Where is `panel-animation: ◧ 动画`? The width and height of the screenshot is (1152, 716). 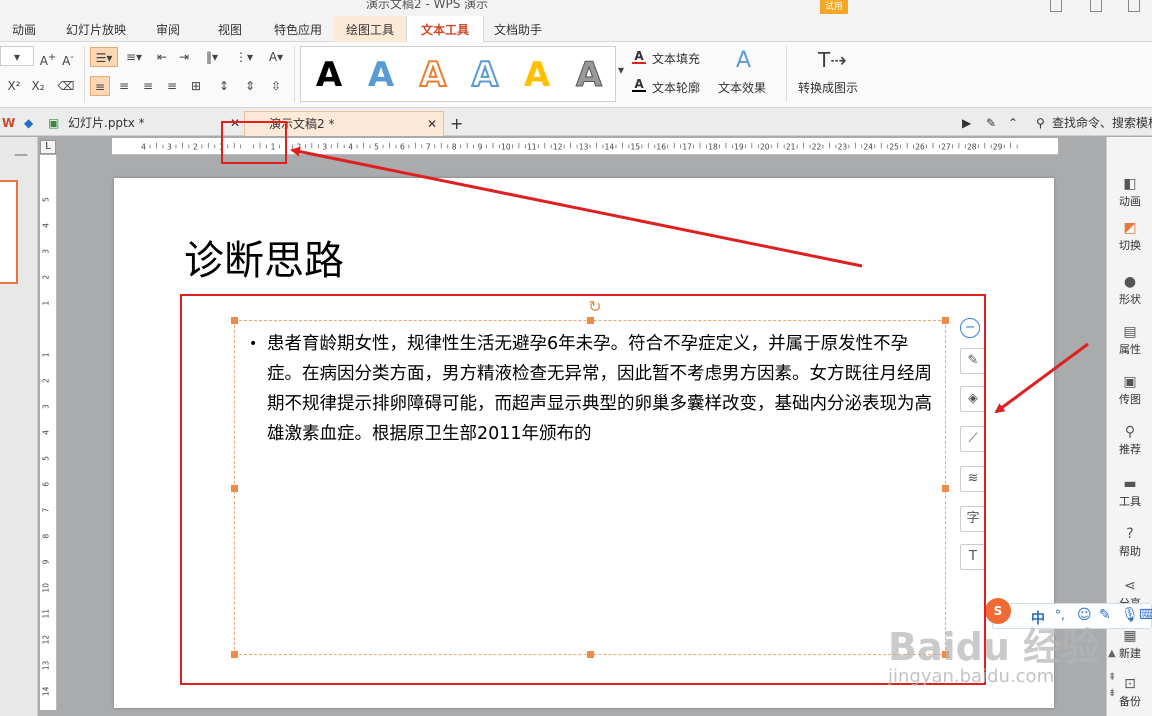 panel-animation: ◧ 动画 is located at coordinates (1129, 192).